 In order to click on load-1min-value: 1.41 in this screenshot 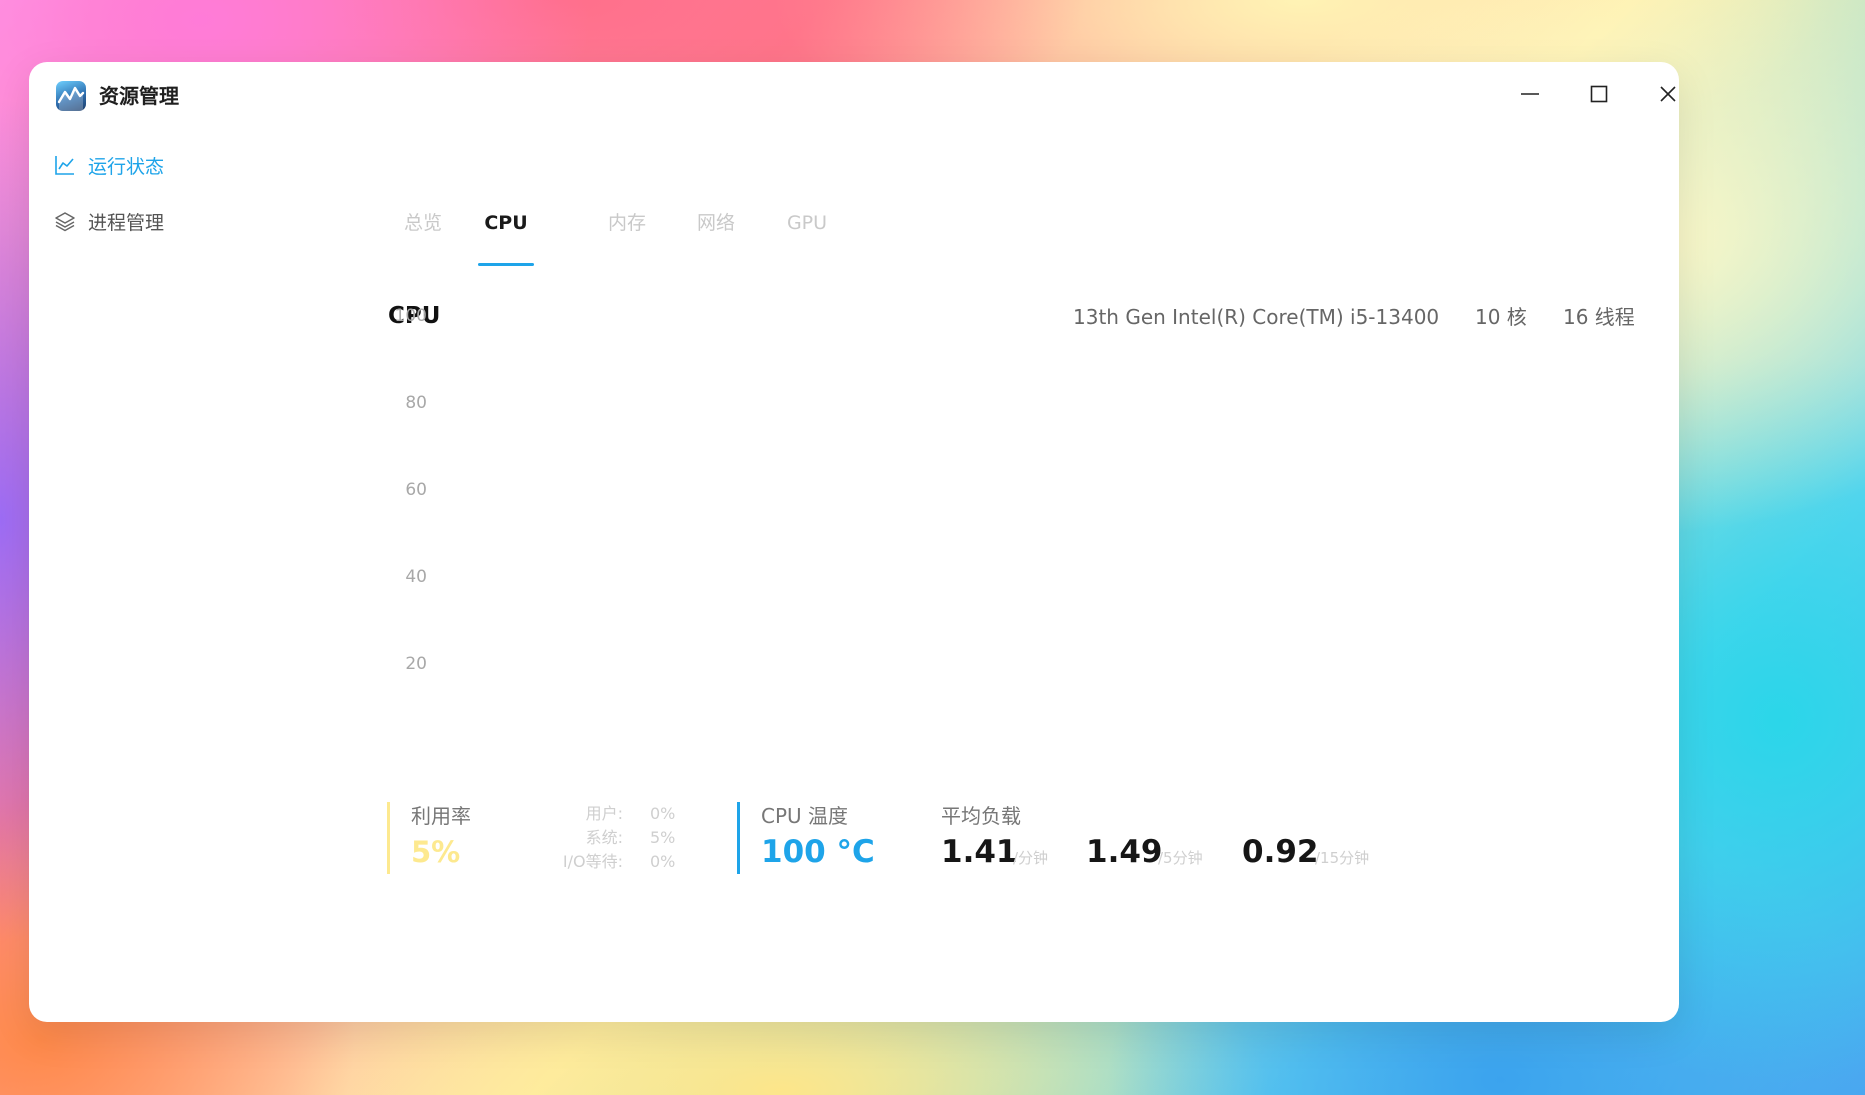, I will do `click(979, 852)`.